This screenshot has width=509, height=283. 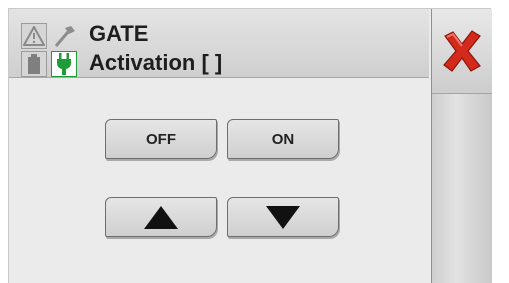 I want to click on down-button, so click(x=283, y=217).